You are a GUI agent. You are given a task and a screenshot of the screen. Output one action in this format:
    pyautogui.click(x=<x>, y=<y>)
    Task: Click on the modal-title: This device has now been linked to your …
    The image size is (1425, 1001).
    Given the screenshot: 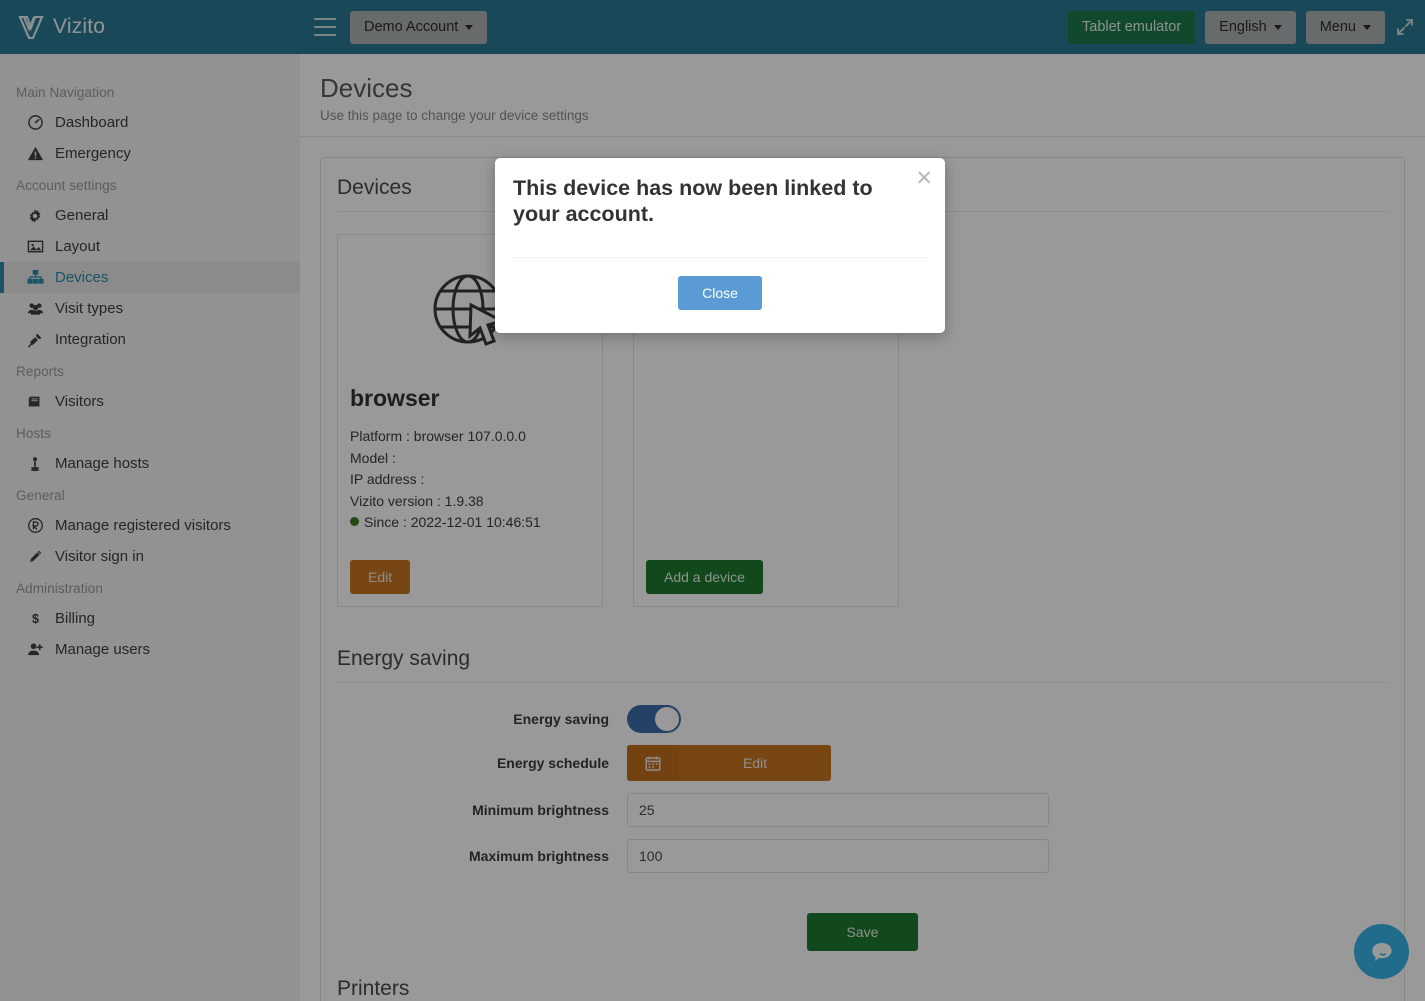 What is the action you would take?
    pyautogui.click(x=693, y=201)
    